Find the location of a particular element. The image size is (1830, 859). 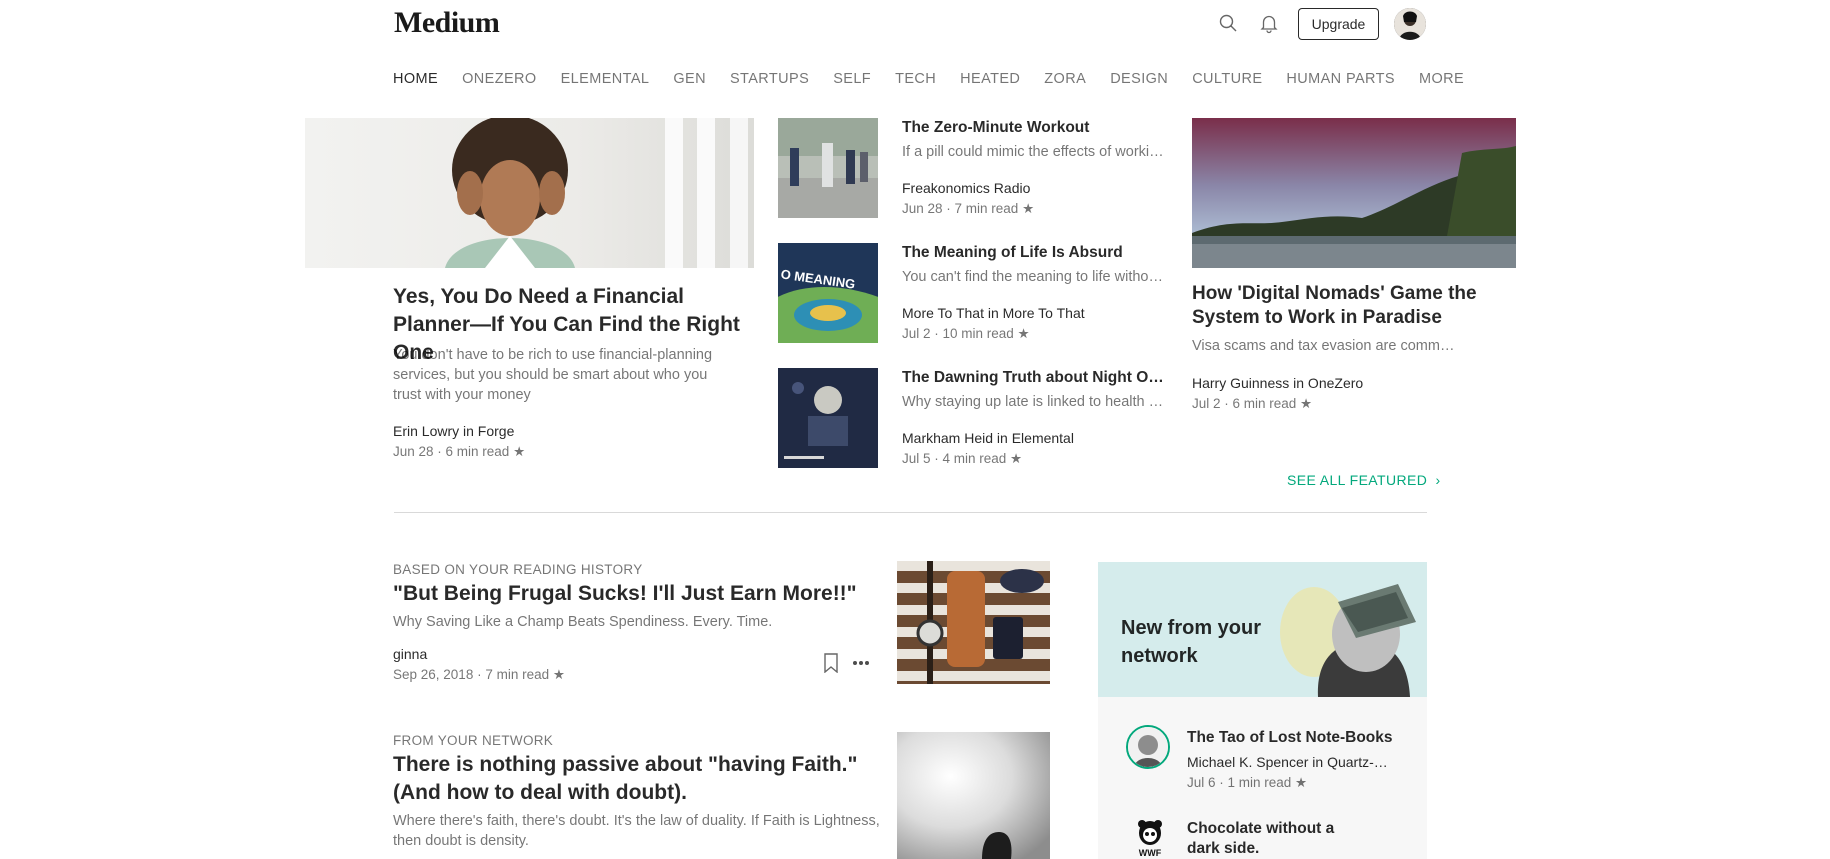

more-options-icon is located at coordinates (861, 663).